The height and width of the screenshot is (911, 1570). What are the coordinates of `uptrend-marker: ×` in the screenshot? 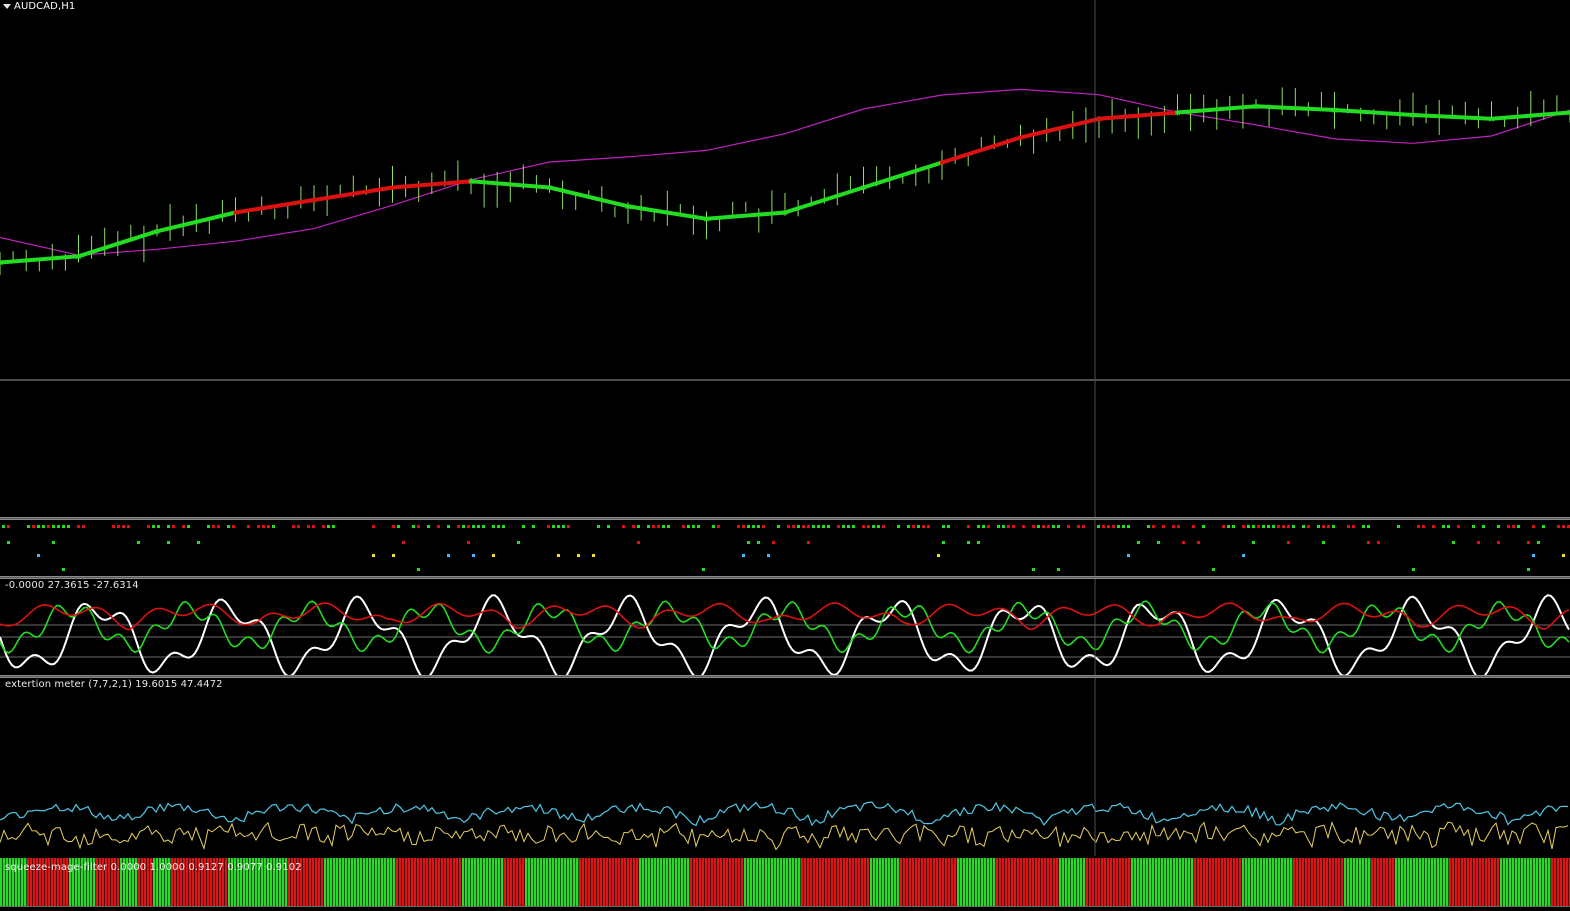 It's located at (1256, 107).